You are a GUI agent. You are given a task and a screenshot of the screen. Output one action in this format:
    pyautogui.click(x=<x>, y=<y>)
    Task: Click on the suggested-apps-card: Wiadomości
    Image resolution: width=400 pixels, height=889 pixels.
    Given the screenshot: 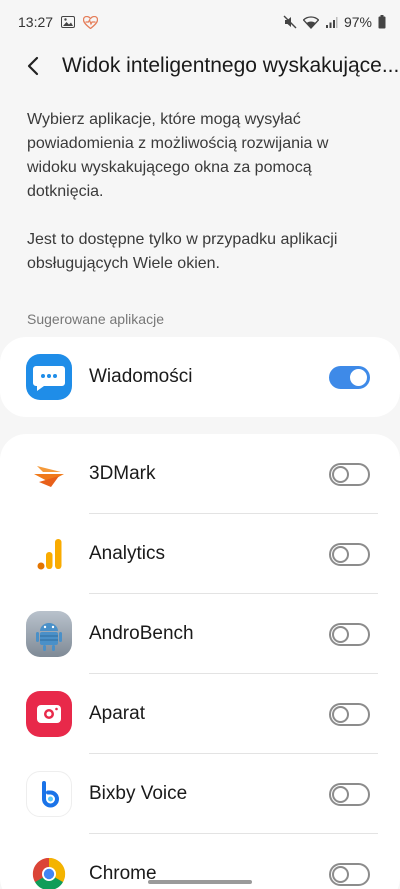 What is the action you would take?
    pyautogui.click(x=200, y=377)
    